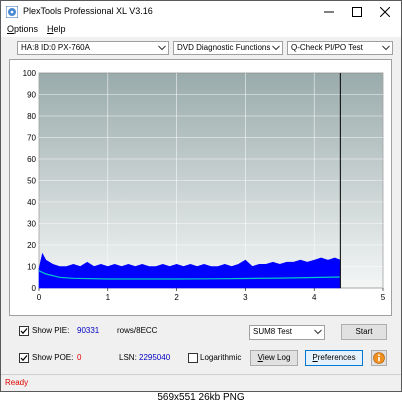 This screenshot has height=404, width=402. What do you see at coordinates (56, 29) in the screenshot?
I see `menu-help: Help` at bounding box center [56, 29].